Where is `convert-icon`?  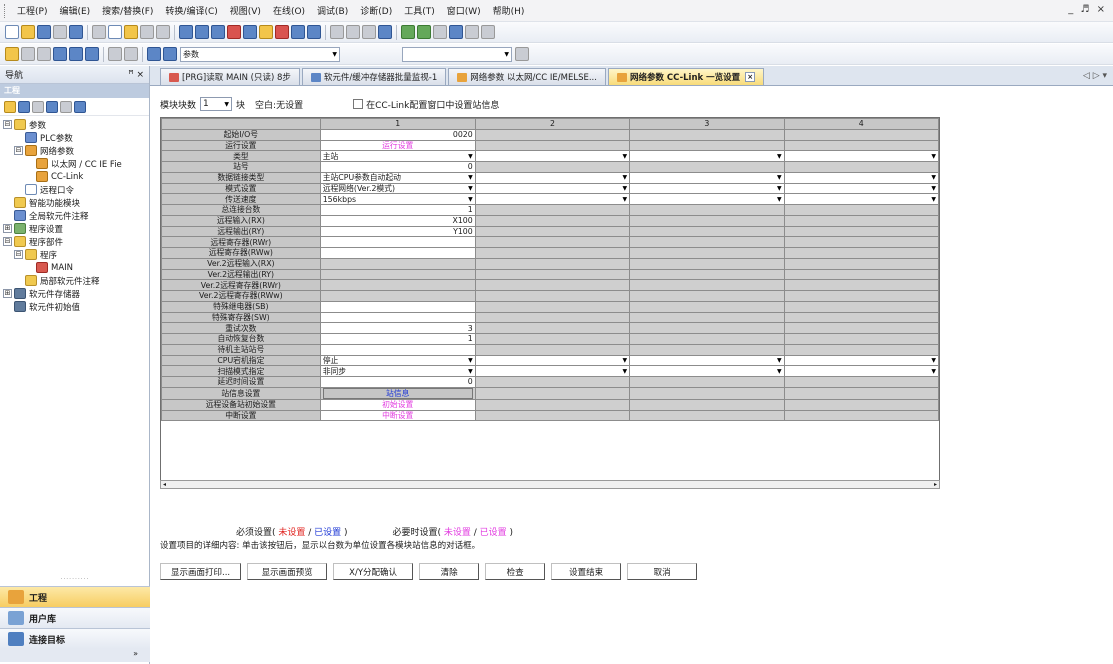
convert-icon is located at coordinates (424, 32).